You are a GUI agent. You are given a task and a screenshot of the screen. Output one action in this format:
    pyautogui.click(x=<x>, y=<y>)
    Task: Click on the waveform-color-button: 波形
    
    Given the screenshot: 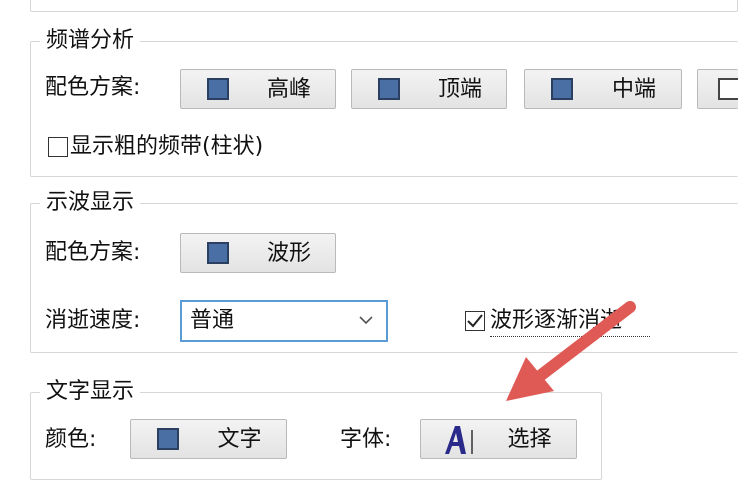 What is the action you would take?
    pyautogui.click(x=258, y=253)
    